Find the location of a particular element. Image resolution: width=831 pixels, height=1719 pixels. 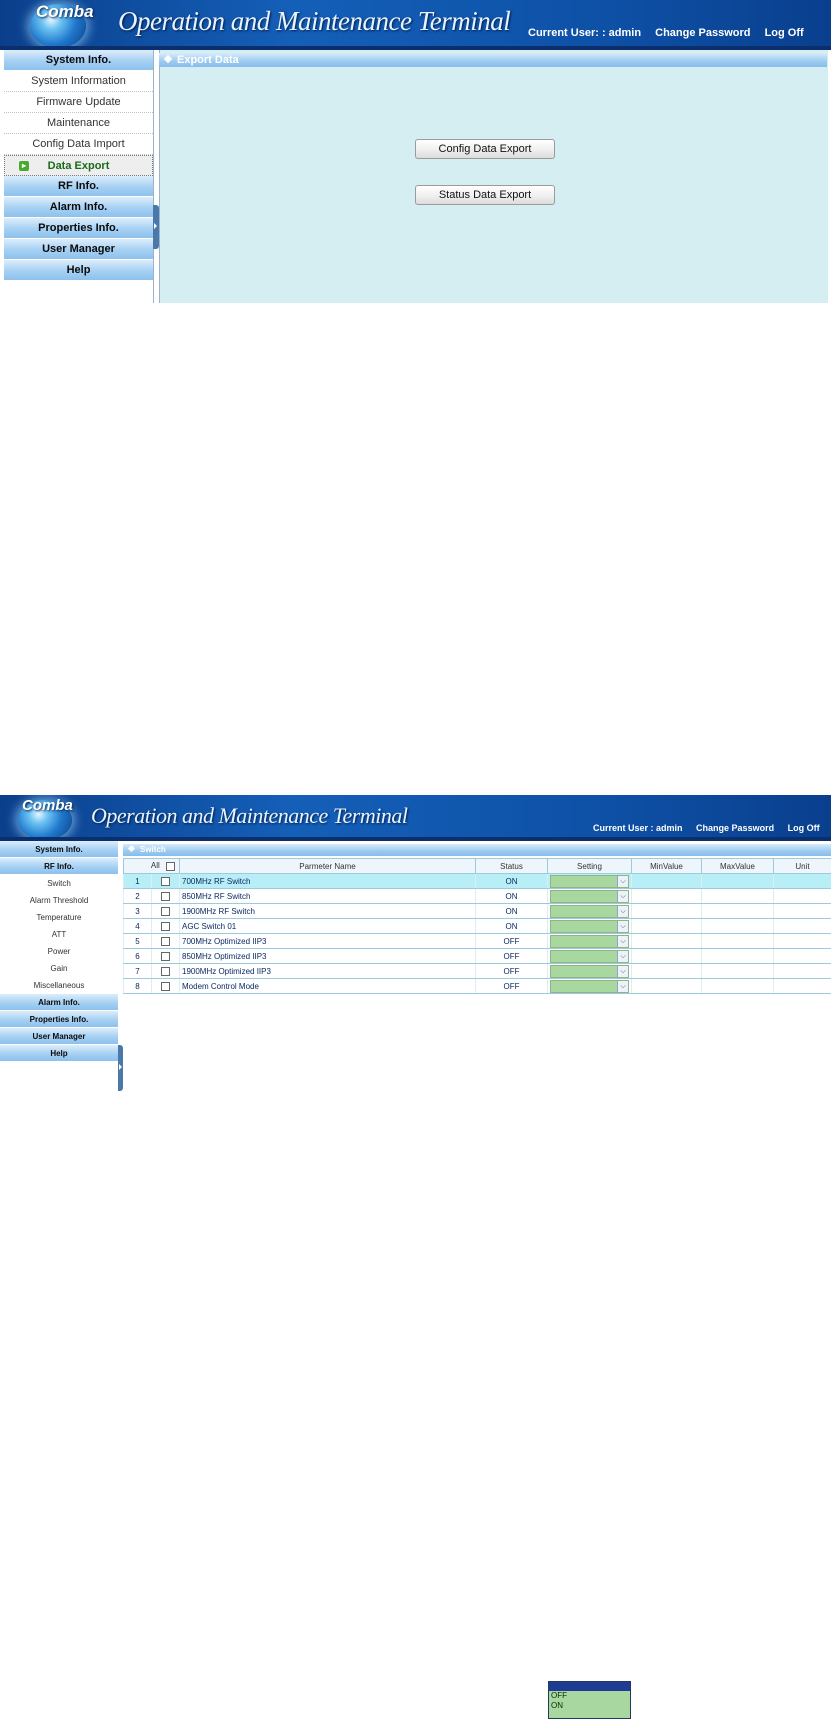

table-row: 8Modem Control ModeOFF⌵ is located at coordinates (477, 986).